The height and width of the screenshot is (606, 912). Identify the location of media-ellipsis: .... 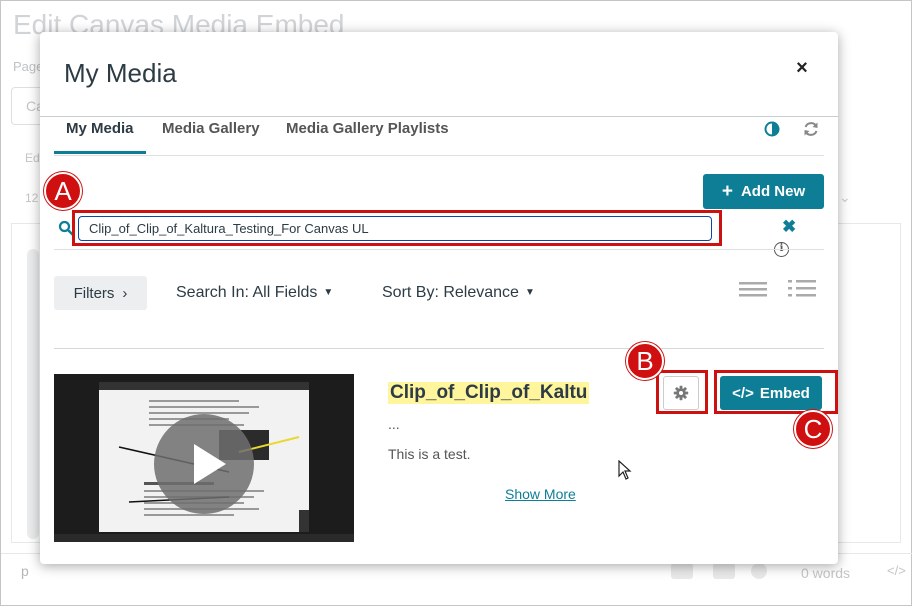
(394, 424).